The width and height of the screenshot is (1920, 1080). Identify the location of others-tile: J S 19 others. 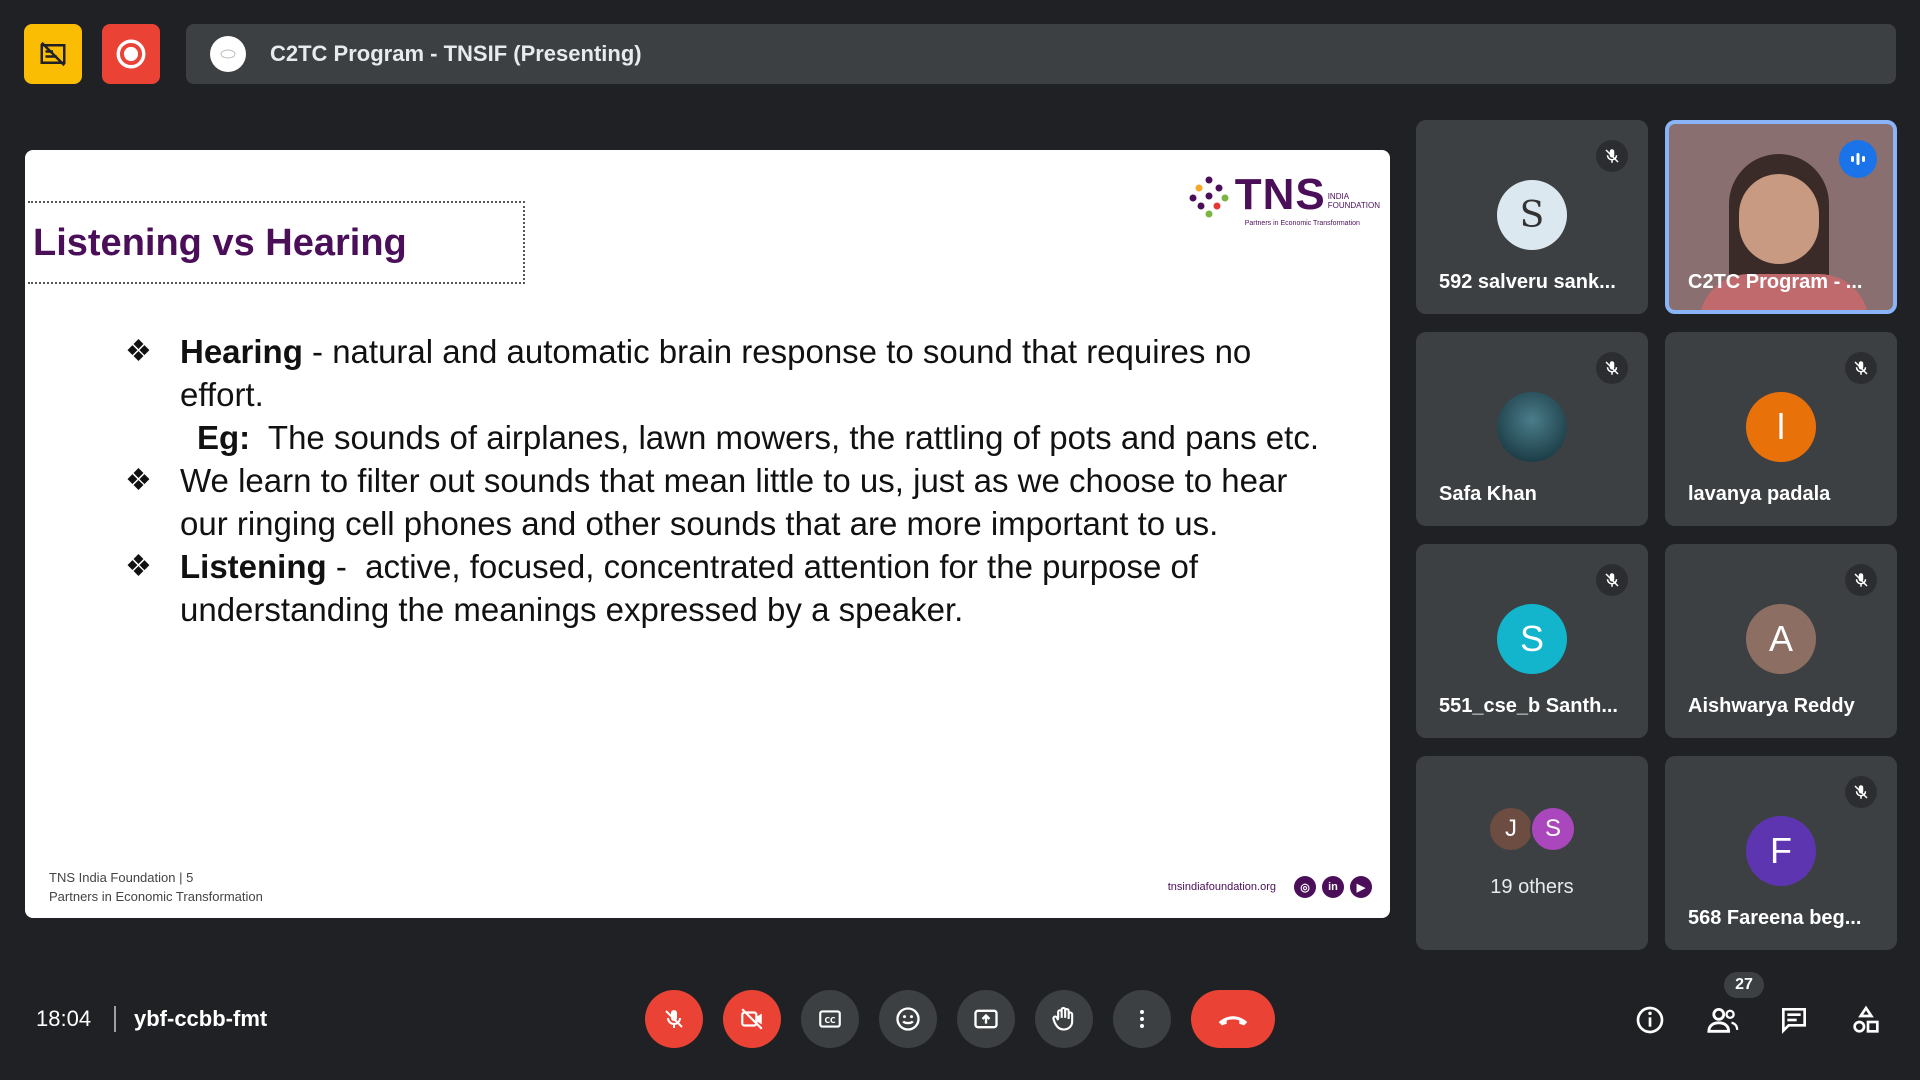
(1532, 853).